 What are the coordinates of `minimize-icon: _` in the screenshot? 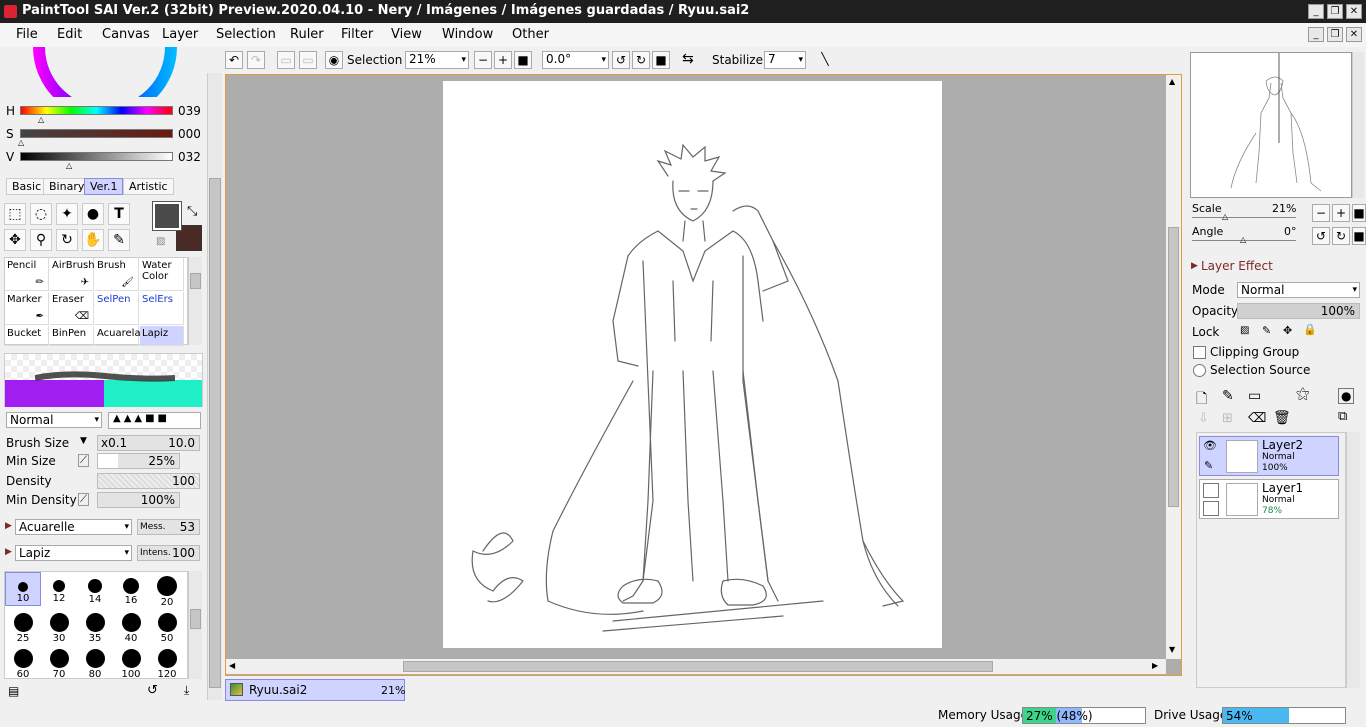 It's located at (1316, 11).